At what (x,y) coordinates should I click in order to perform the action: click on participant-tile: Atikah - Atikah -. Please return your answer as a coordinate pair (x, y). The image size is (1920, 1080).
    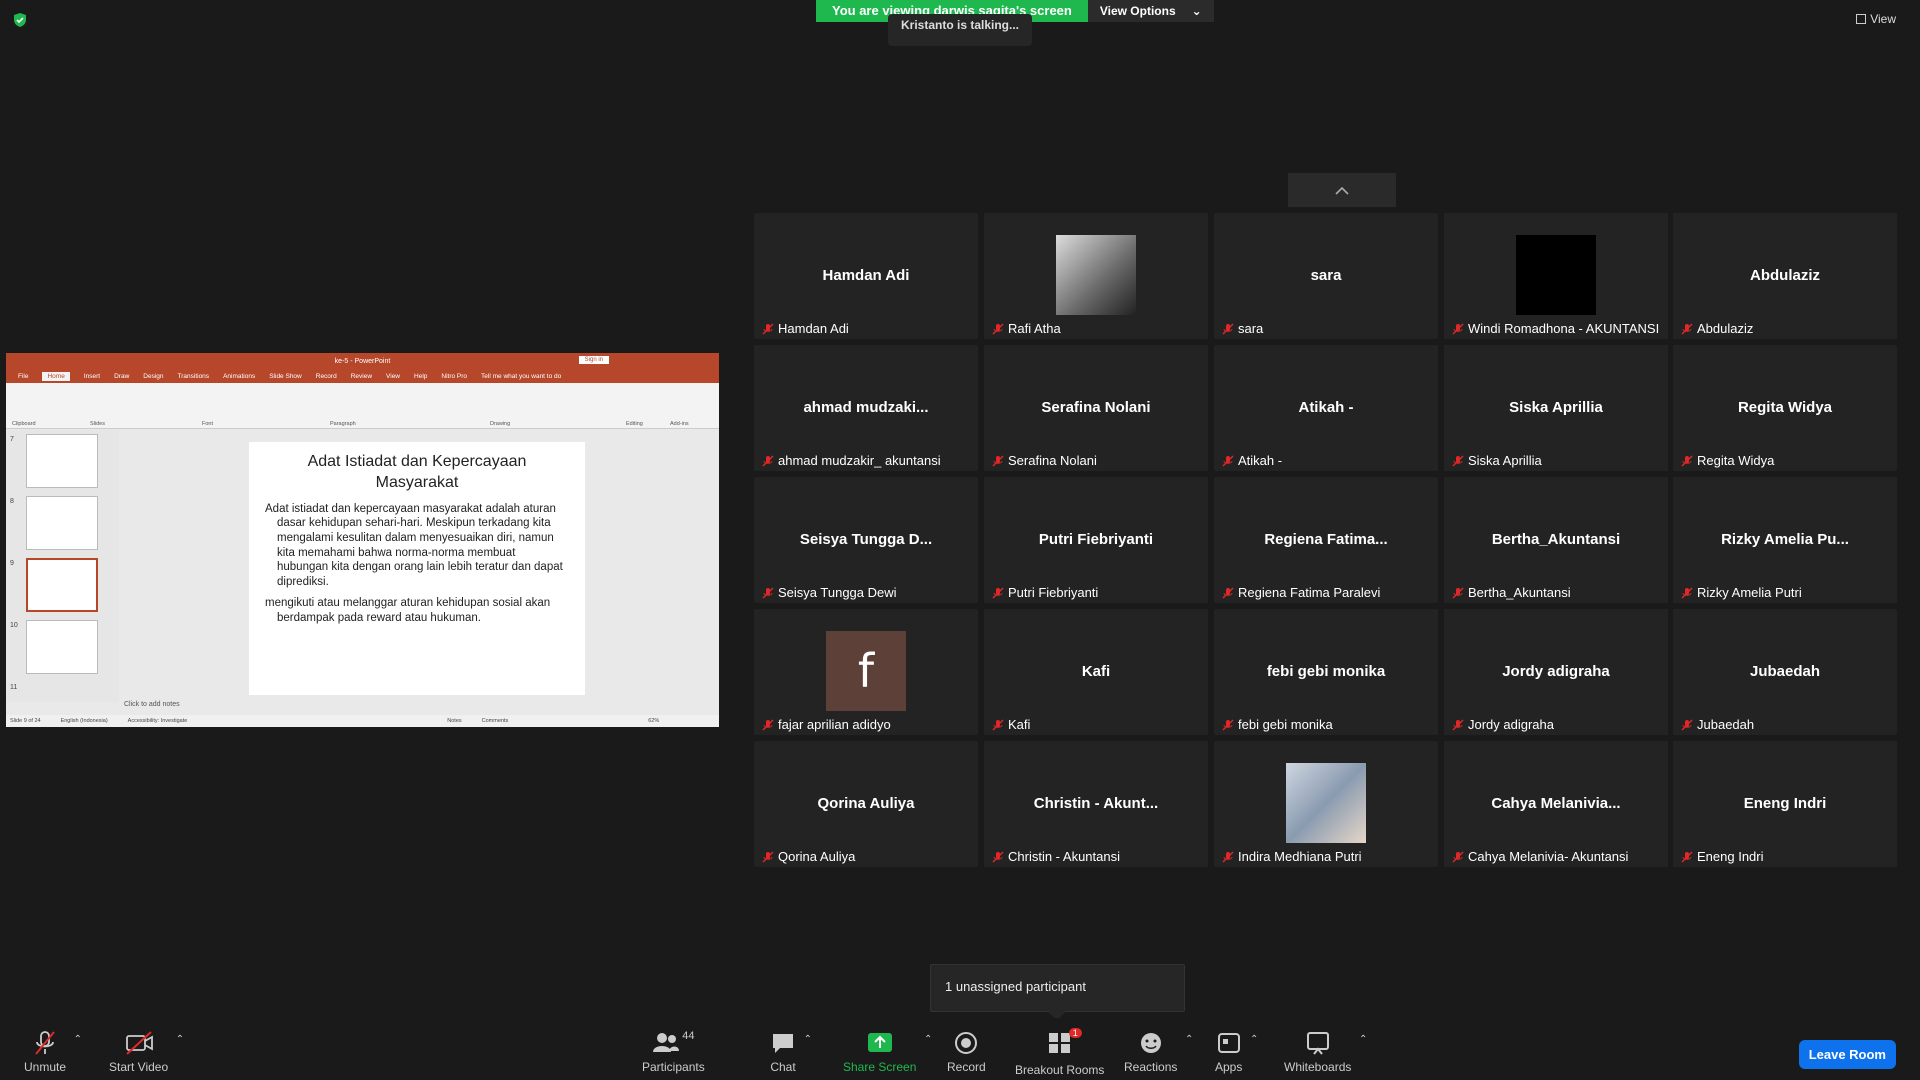
    Looking at the image, I should click on (1326, 408).